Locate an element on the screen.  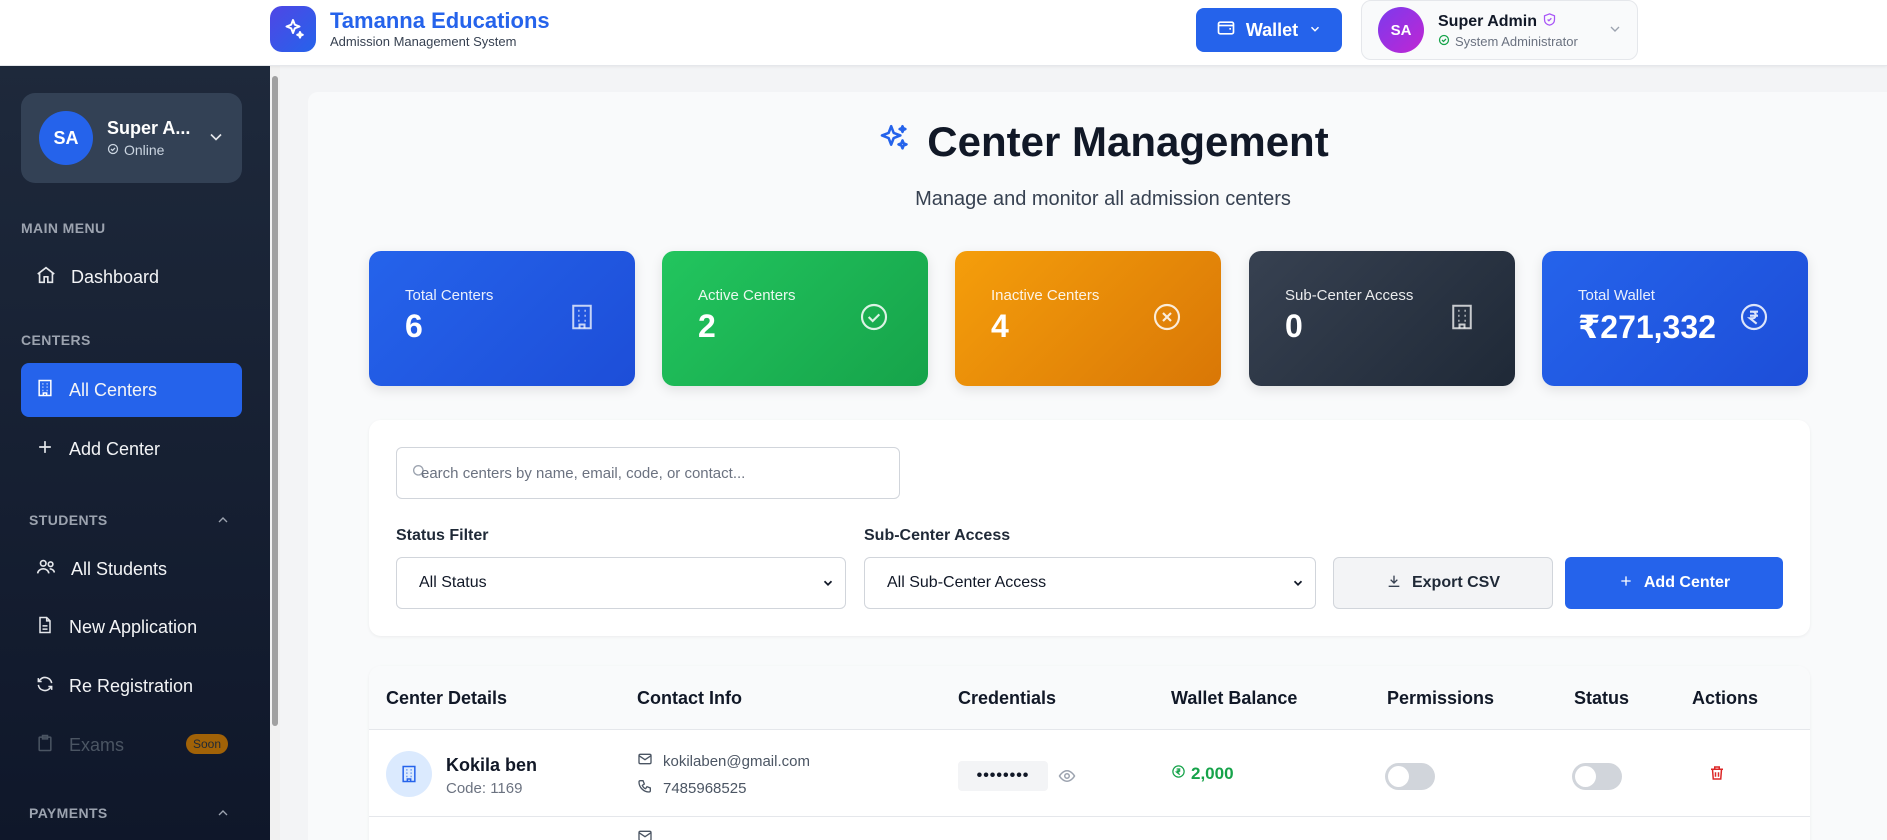
sidebar-item-re-registration: Re Registration is located at coordinates (131, 686).